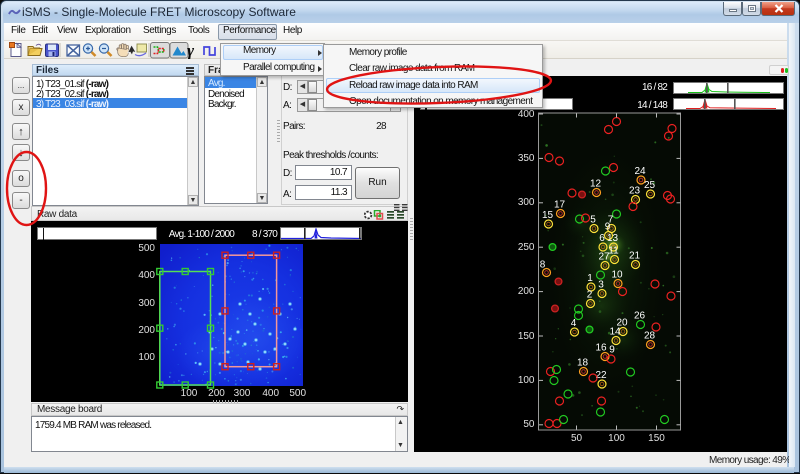 The width and height of the screenshot is (800, 474). Describe the element at coordinates (191, 50) in the screenshot. I see `svg-text: γ` at that location.